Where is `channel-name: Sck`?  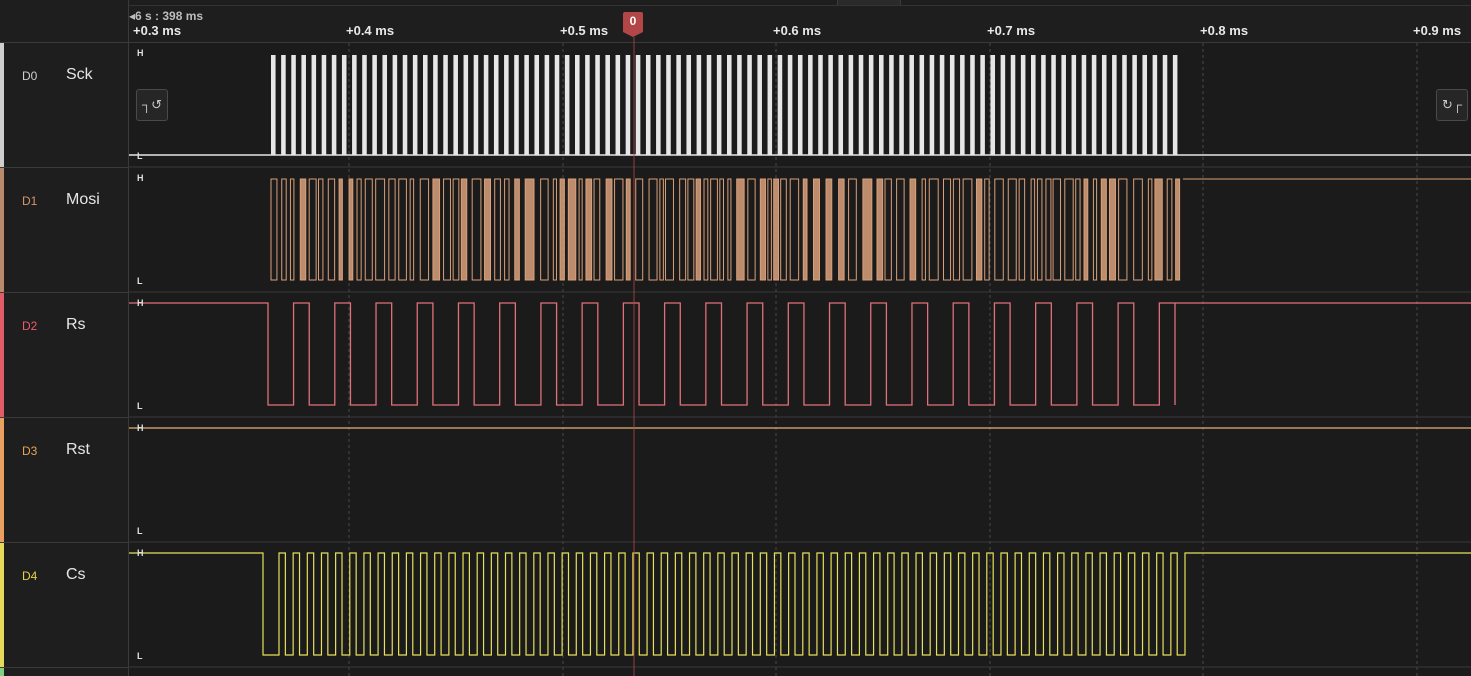 channel-name: Sck is located at coordinates (79, 75).